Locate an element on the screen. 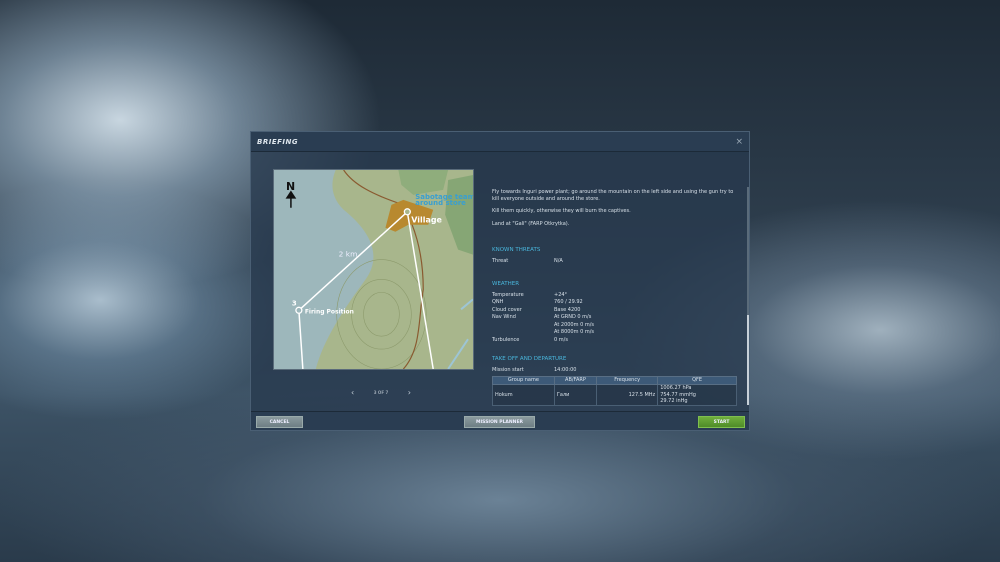  weather-value: +24° is located at coordinates (561, 294).